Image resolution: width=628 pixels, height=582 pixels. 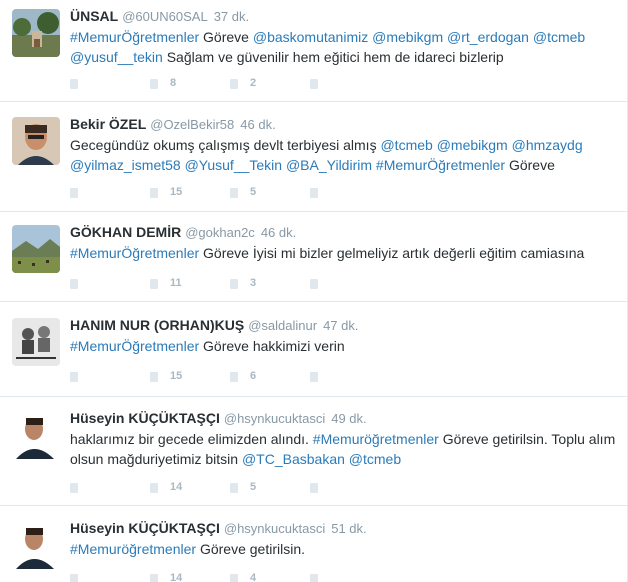 What do you see at coordinates (94, 16) in the screenshot?
I see `author-fullname: ÜNSAL` at bounding box center [94, 16].